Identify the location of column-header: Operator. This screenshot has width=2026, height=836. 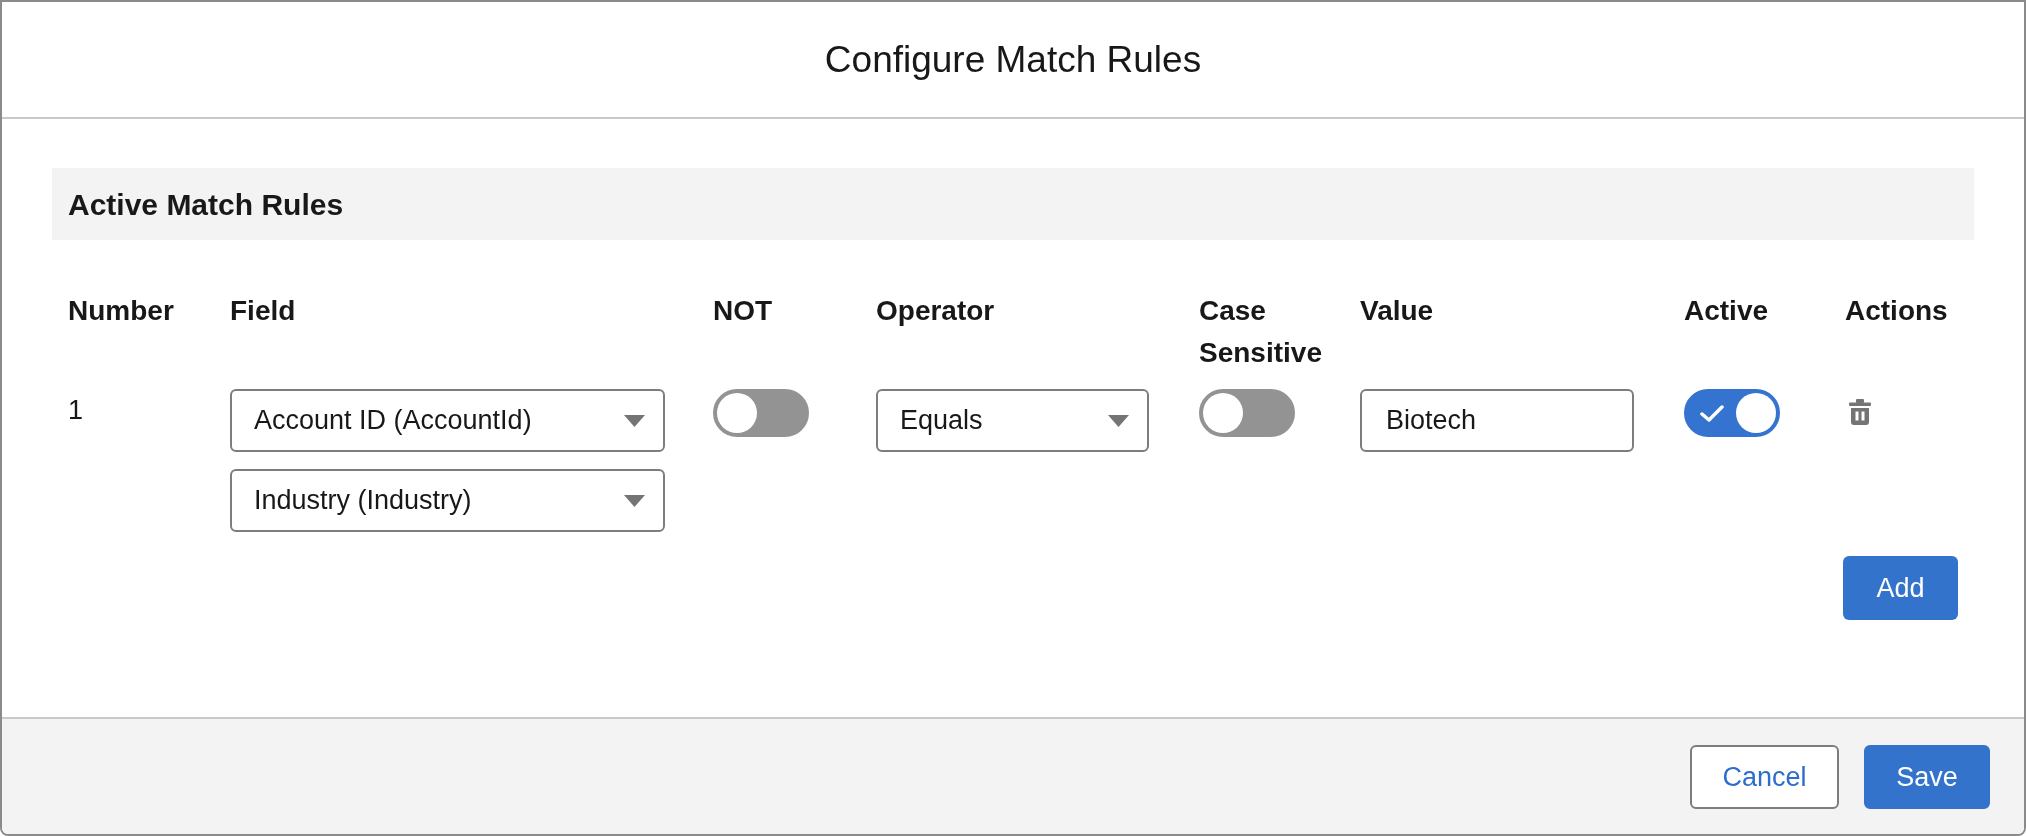
(936, 311).